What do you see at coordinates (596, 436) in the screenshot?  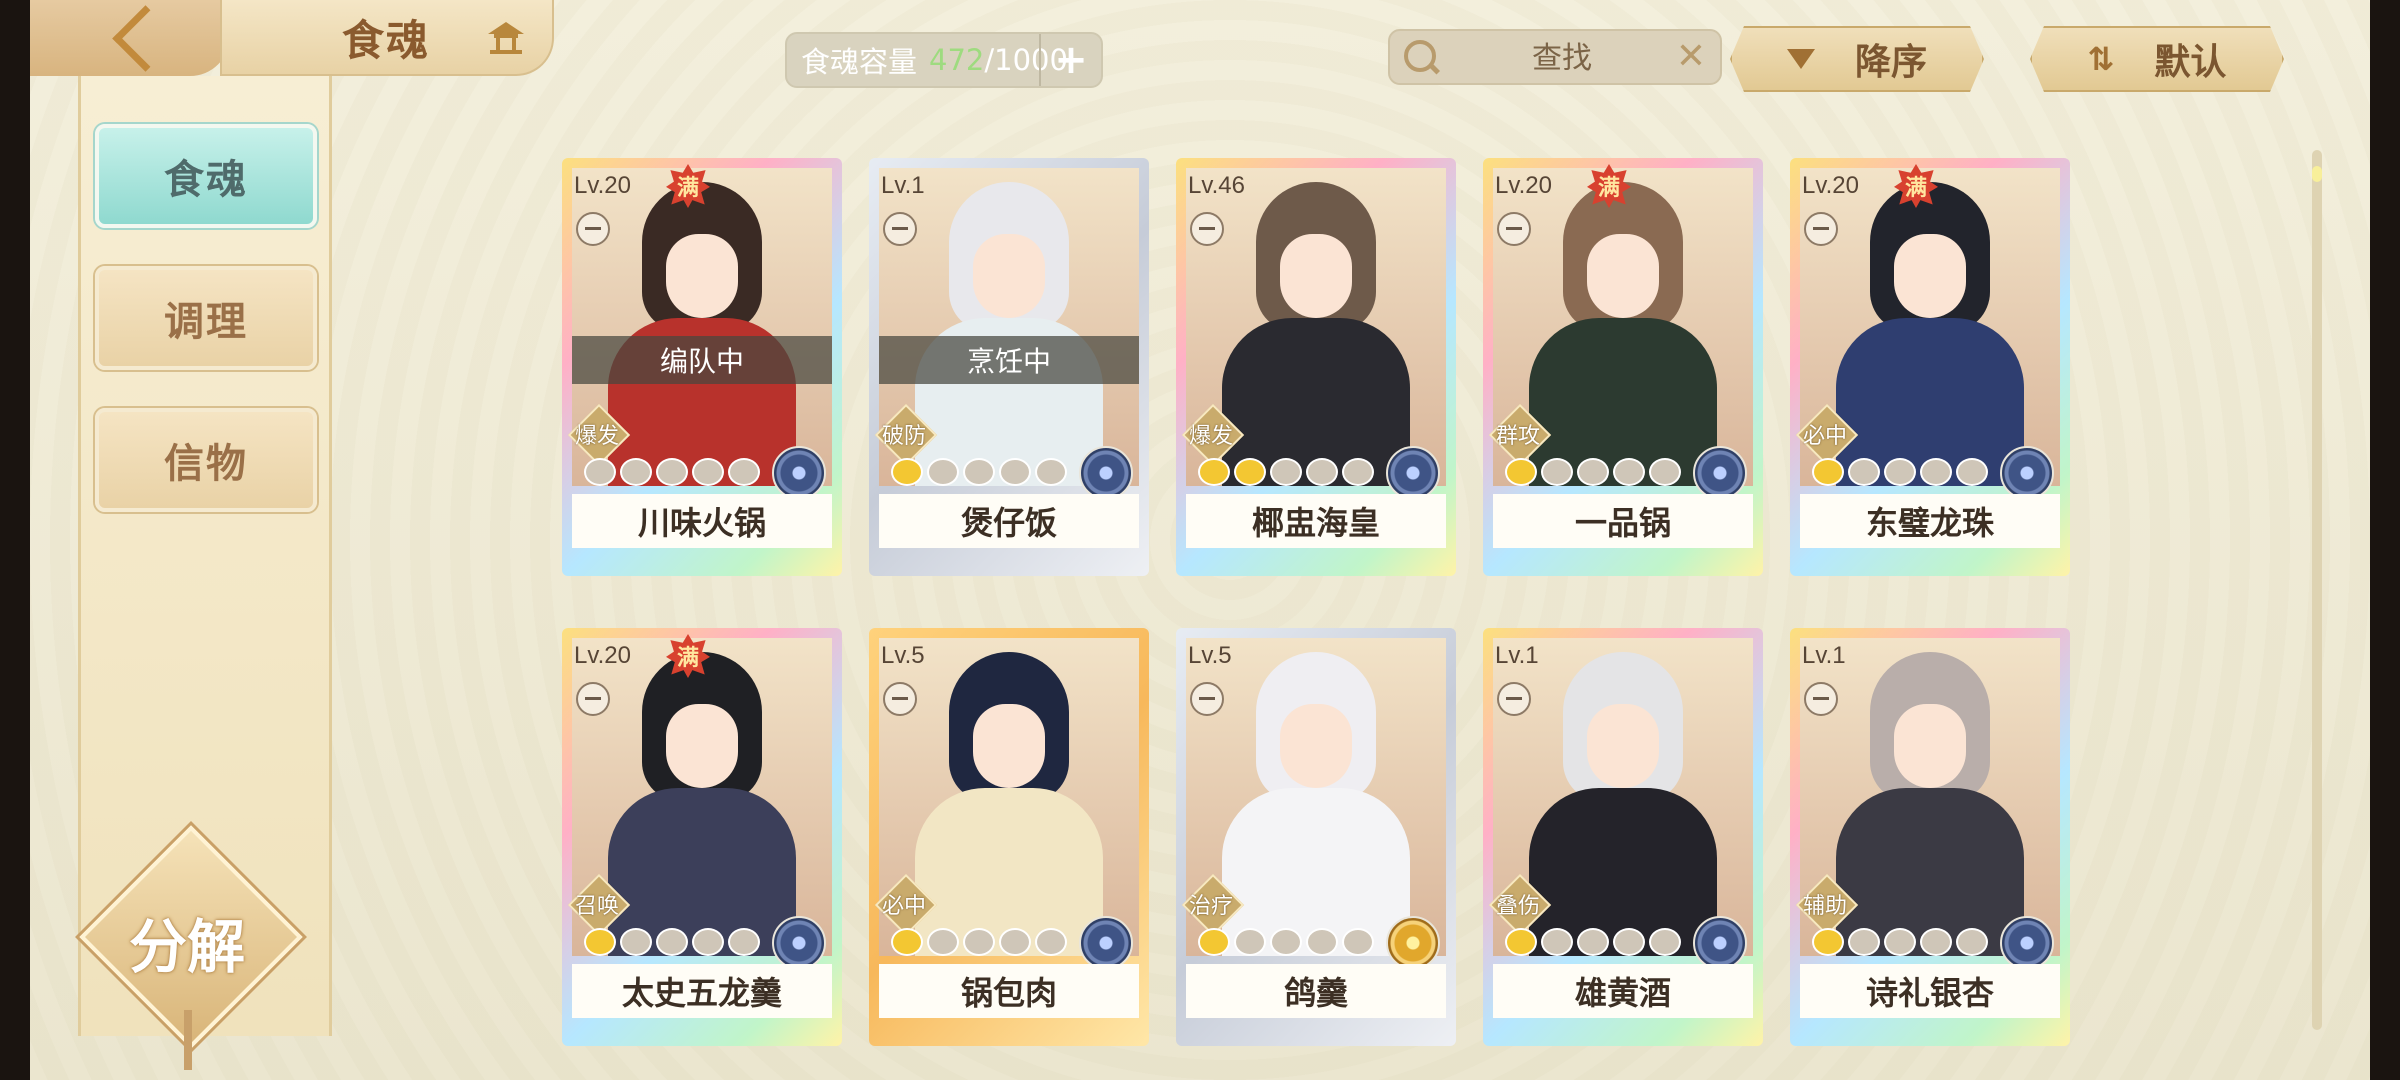 I see `role-label: 爆发` at bounding box center [596, 436].